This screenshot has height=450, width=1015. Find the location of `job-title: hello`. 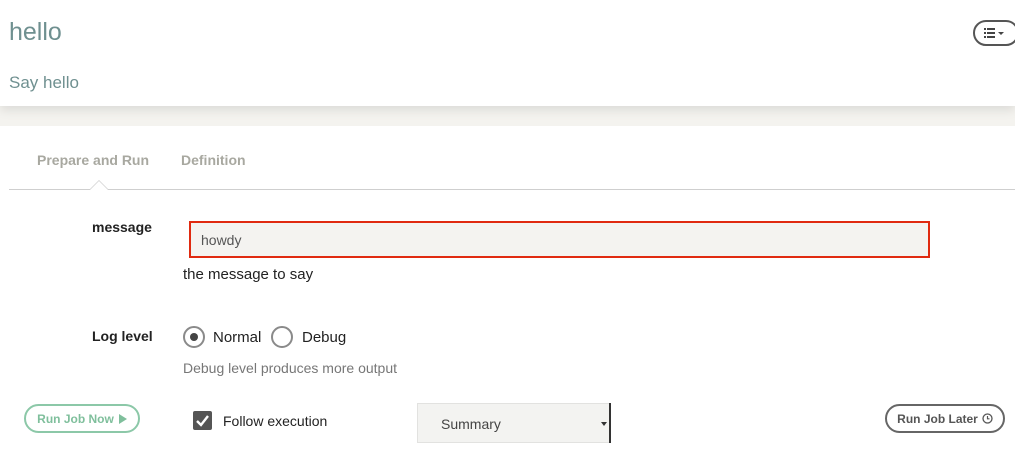

job-title: hello is located at coordinates (35, 32).